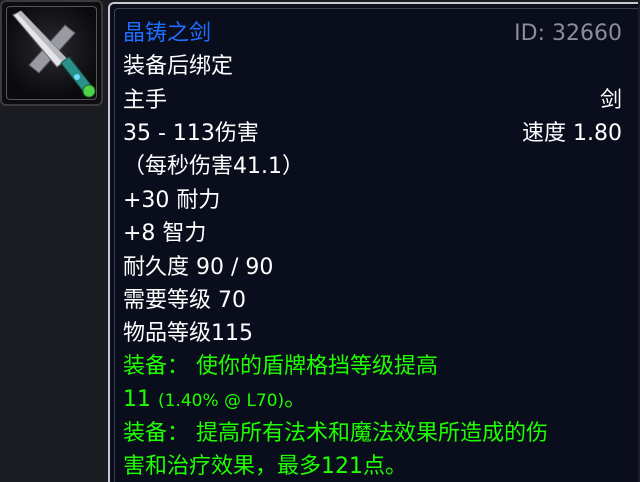 This screenshot has height=482, width=640. Describe the element at coordinates (568, 33) in the screenshot. I see `item-id: ID: 32660` at that location.